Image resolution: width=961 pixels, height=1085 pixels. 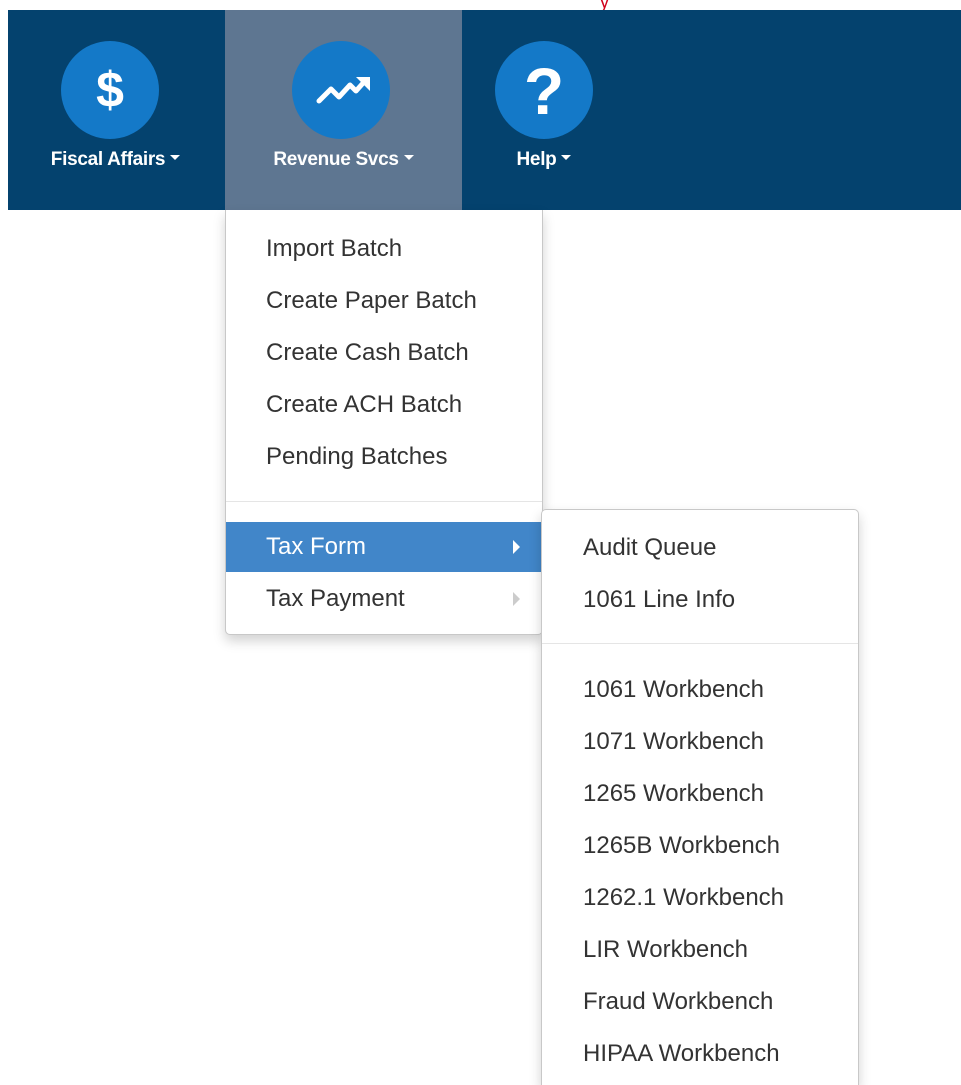 What do you see at coordinates (316, 546) in the screenshot?
I see `menu-item-tax-form-label: Tax Form` at bounding box center [316, 546].